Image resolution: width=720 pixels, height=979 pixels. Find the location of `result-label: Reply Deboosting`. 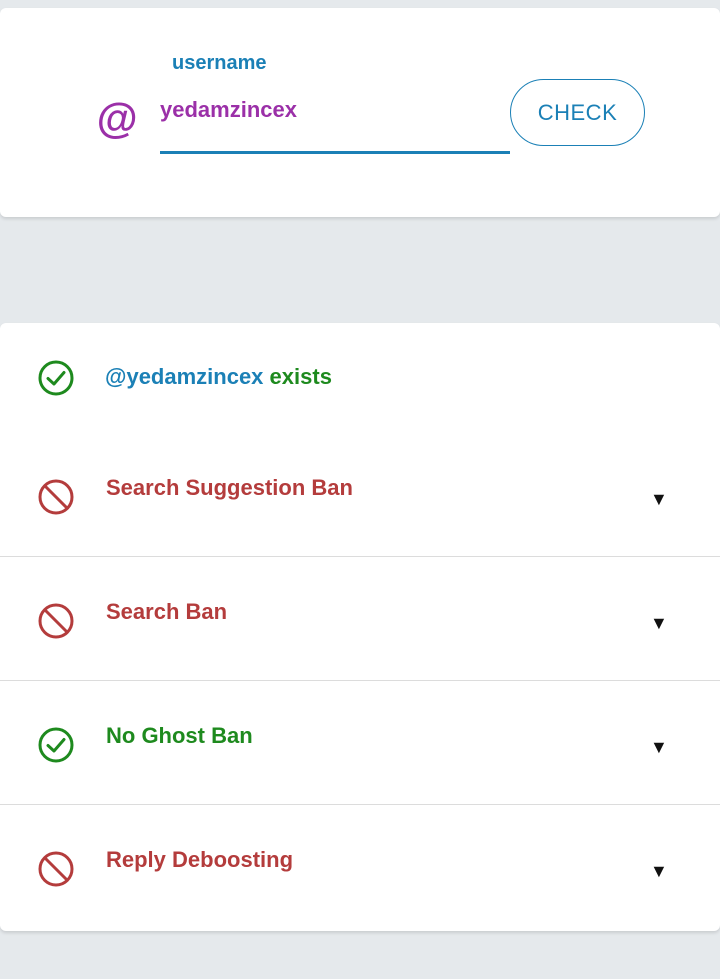

result-label: Reply Deboosting is located at coordinates (200, 859).